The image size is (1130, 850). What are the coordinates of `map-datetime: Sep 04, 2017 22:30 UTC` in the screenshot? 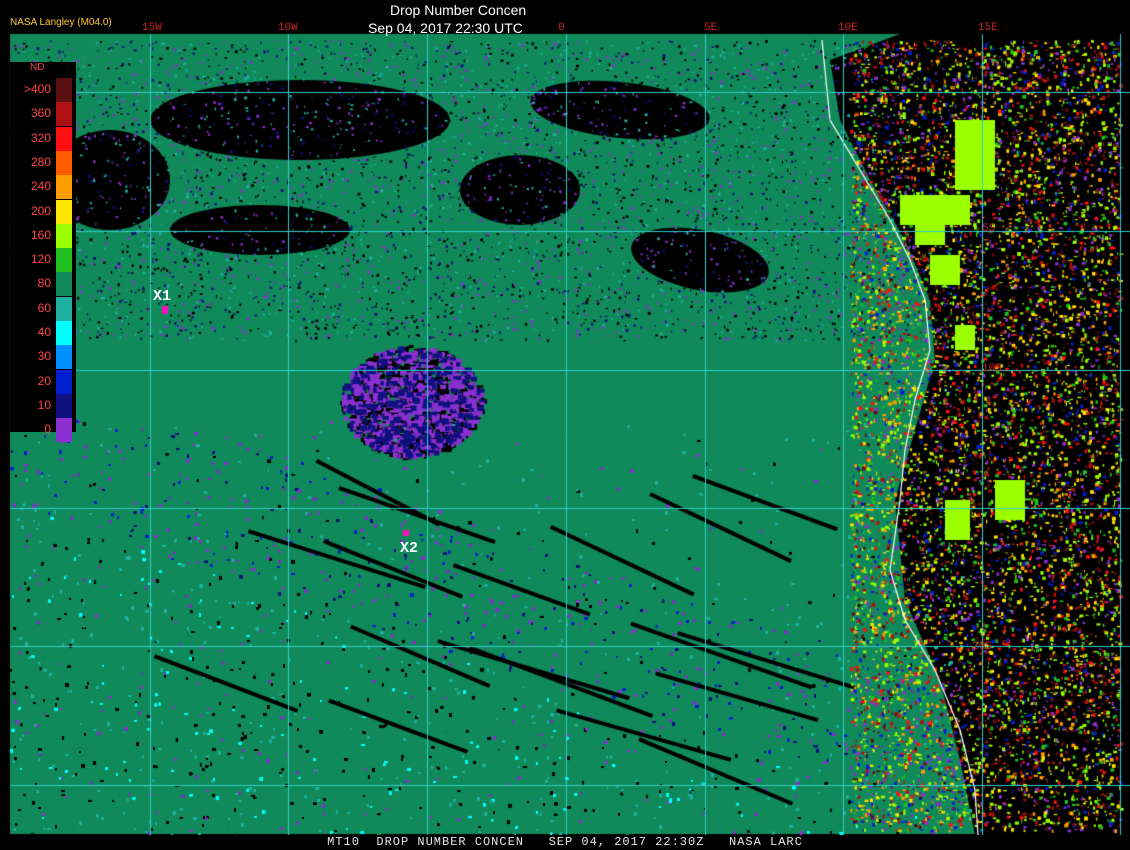 It's located at (445, 28).